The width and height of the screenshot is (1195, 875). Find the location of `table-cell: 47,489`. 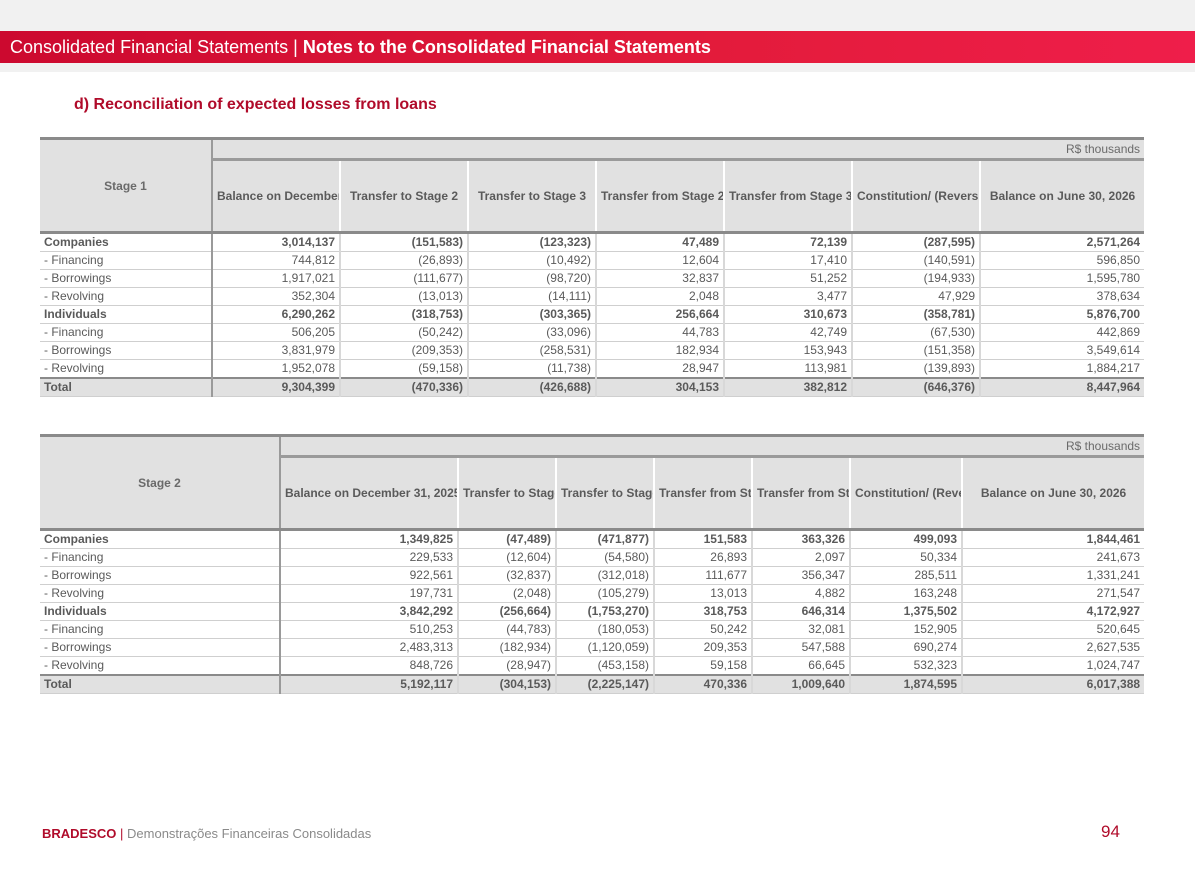

table-cell: 47,489 is located at coordinates (659, 242).